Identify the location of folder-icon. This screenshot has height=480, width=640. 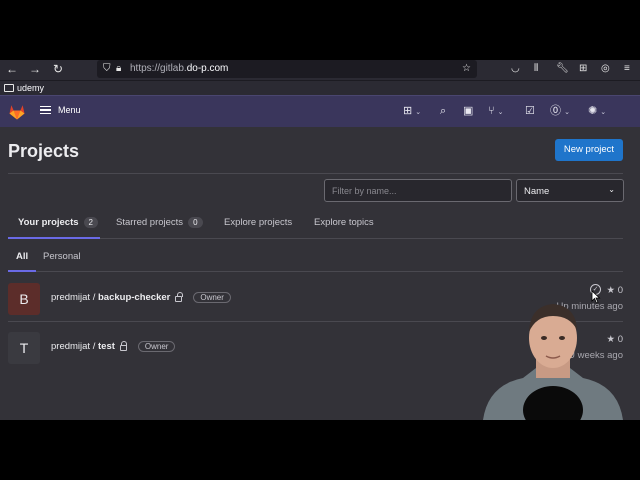
(9, 88).